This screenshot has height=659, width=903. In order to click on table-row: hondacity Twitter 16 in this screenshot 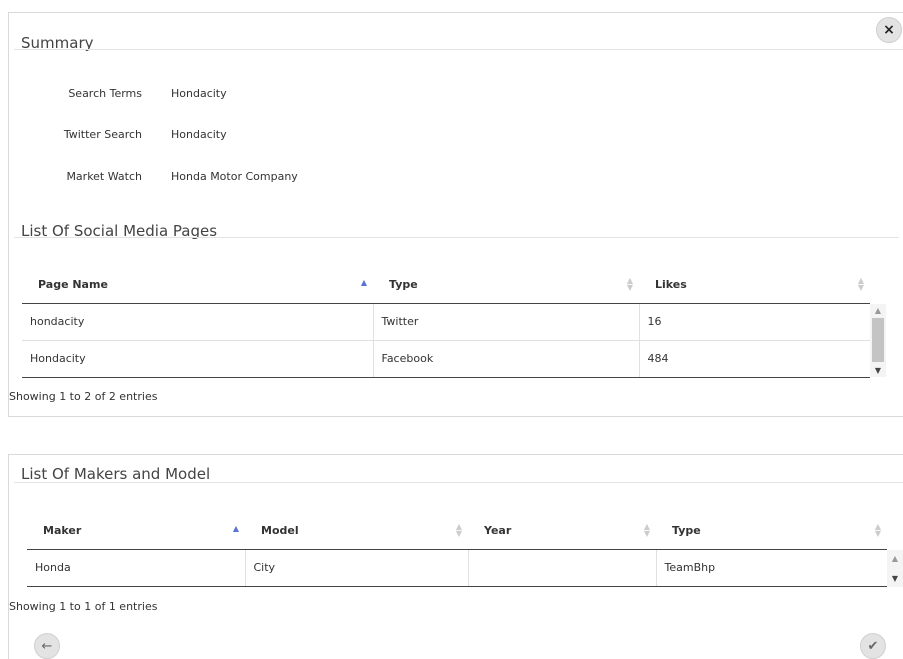, I will do `click(446, 322)`.